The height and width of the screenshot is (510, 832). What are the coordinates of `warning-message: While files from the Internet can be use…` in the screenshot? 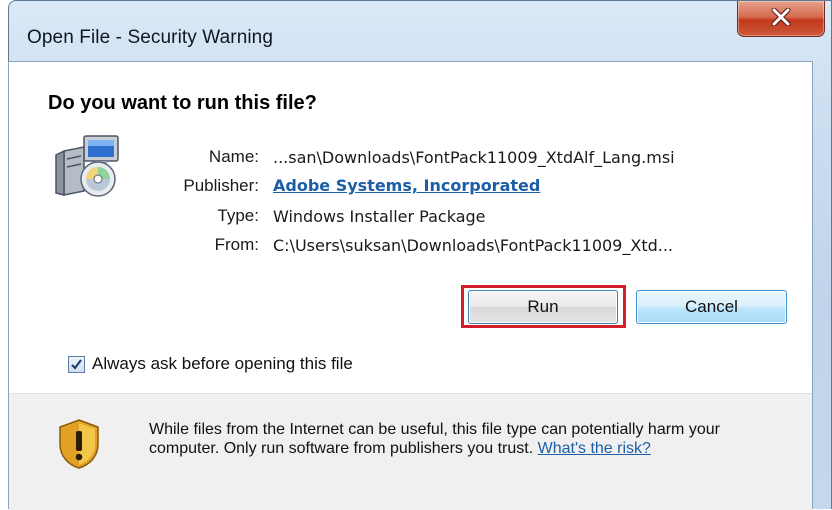 It's located at (469, 439).